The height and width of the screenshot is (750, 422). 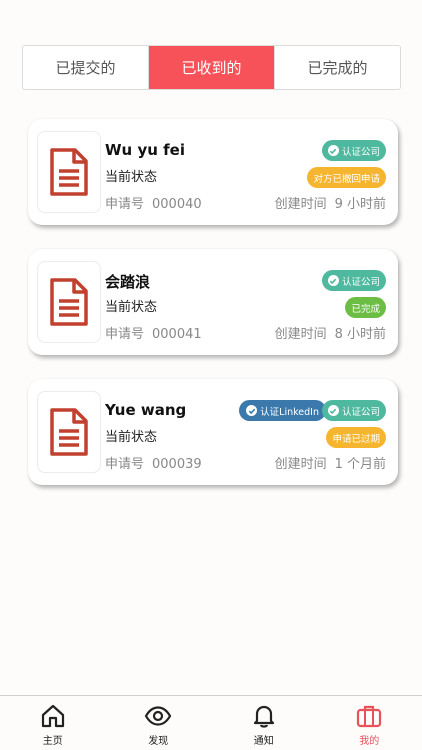 I want to click on verified-linkedin-badge: 认证LinkedIn, so click(x=282, y=410).